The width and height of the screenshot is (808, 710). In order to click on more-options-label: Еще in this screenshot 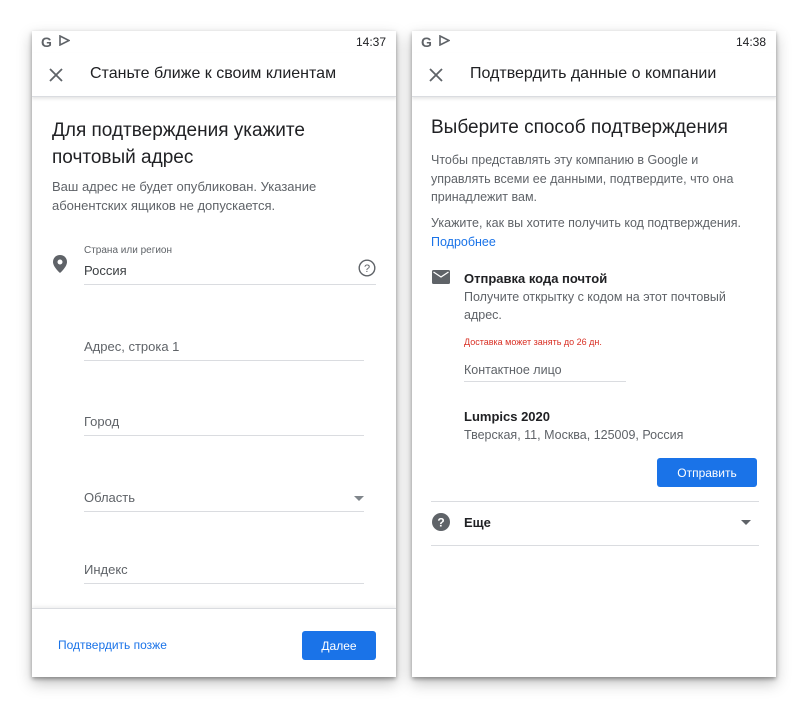, I will do `click(477, 522)`.